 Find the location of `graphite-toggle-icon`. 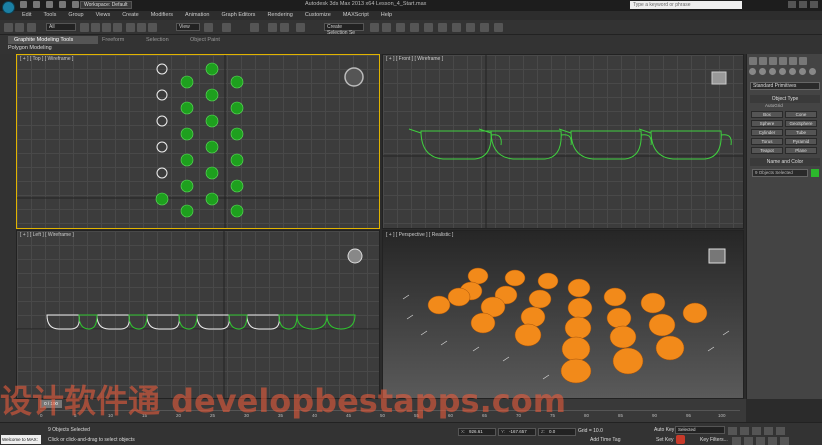

graphite-toggle-icon is located at coordinates (414, 27).